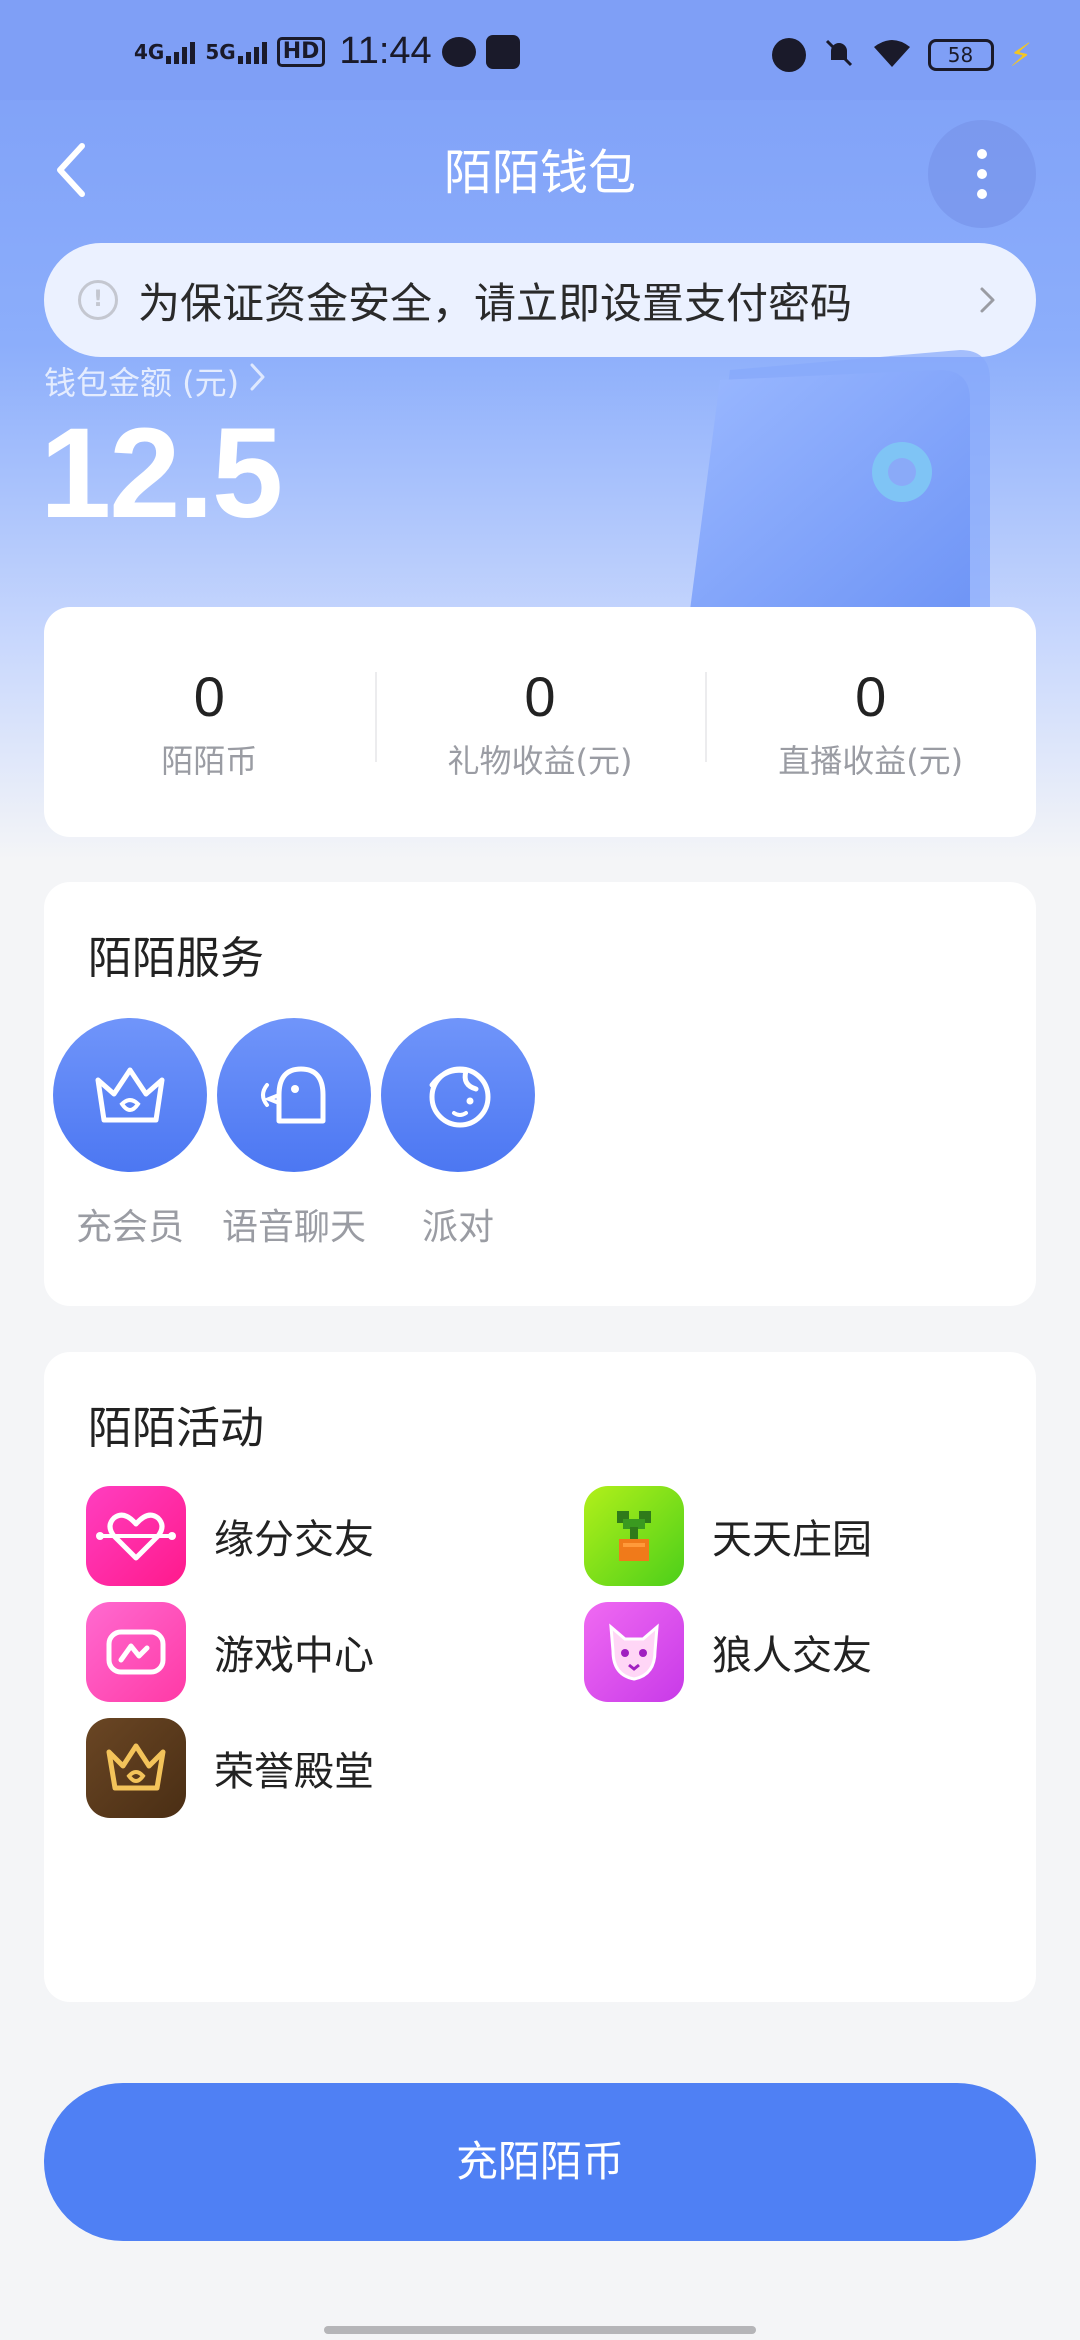  I want to click on activity-dating: 缘分交友, so click(230, 1536).